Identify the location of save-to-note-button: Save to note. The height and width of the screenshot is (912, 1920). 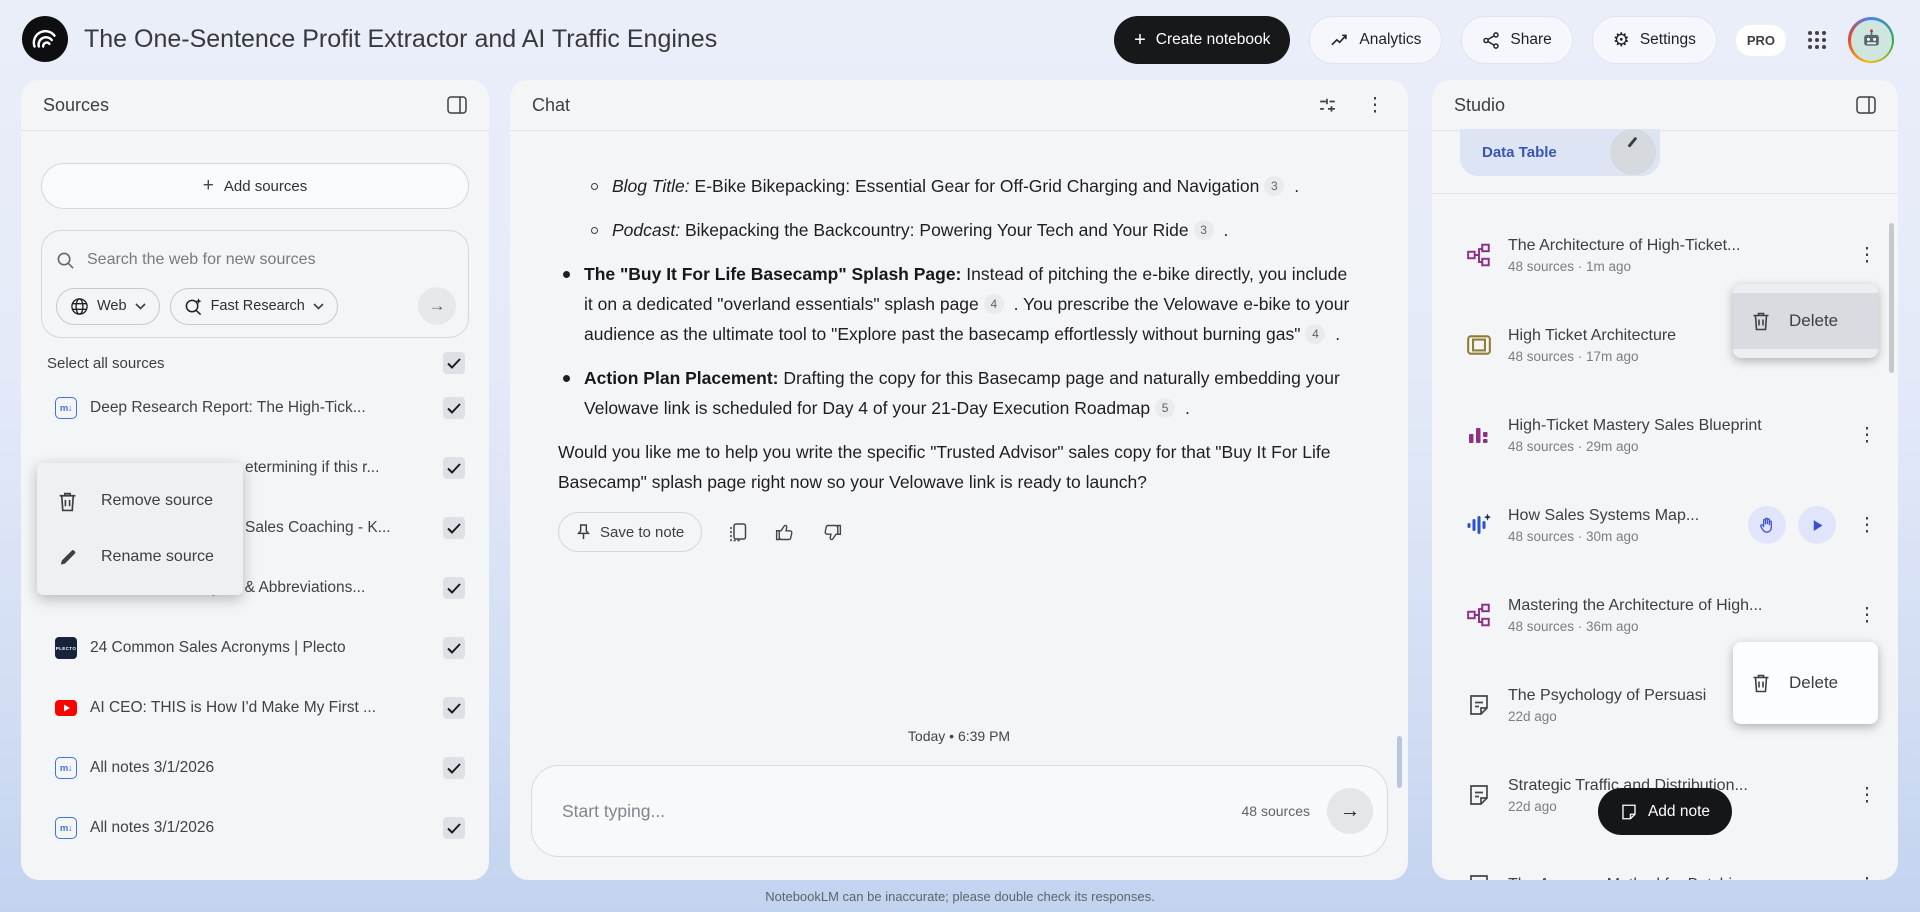
(630, 532).